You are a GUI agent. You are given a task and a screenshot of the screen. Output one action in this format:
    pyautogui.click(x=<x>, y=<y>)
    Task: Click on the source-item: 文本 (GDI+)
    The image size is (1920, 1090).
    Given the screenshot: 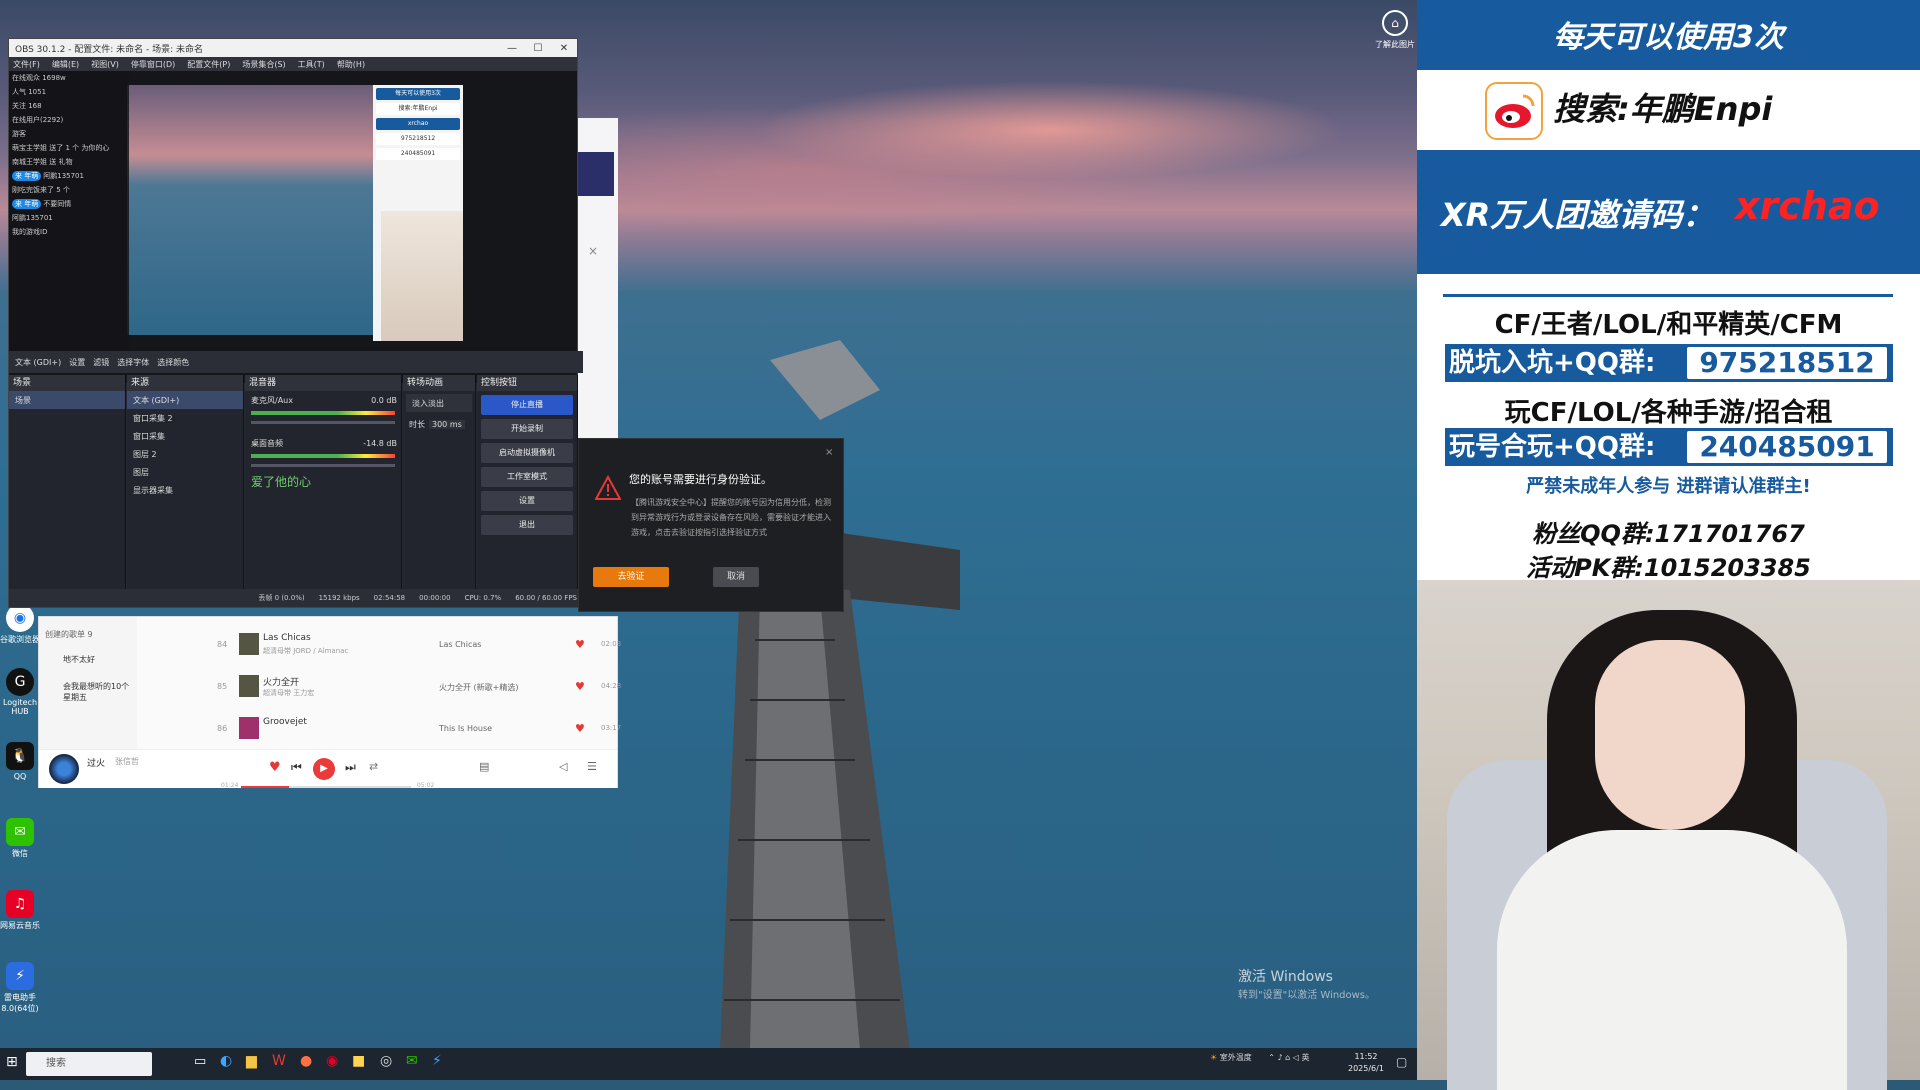 What is the action you would take?
    pyautogui.click(x=185, y=400)
    